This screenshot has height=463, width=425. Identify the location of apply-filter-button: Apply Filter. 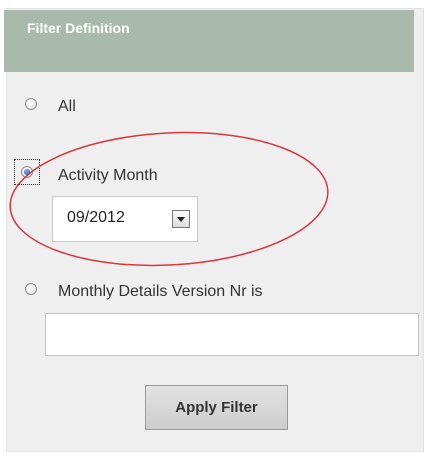
(216, 407).